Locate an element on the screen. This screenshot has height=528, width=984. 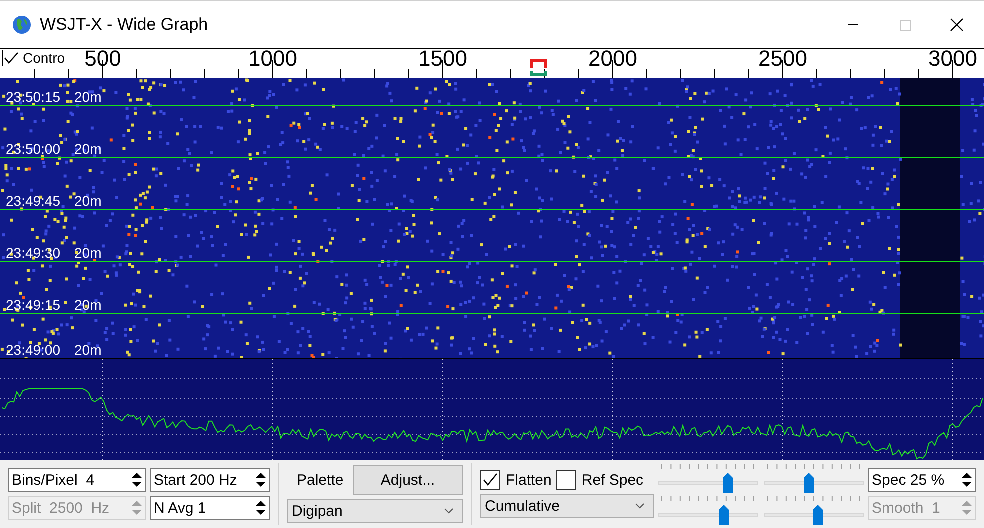
n-avg-spinbox: N Avg 1 is located at coordinates (210, 508).